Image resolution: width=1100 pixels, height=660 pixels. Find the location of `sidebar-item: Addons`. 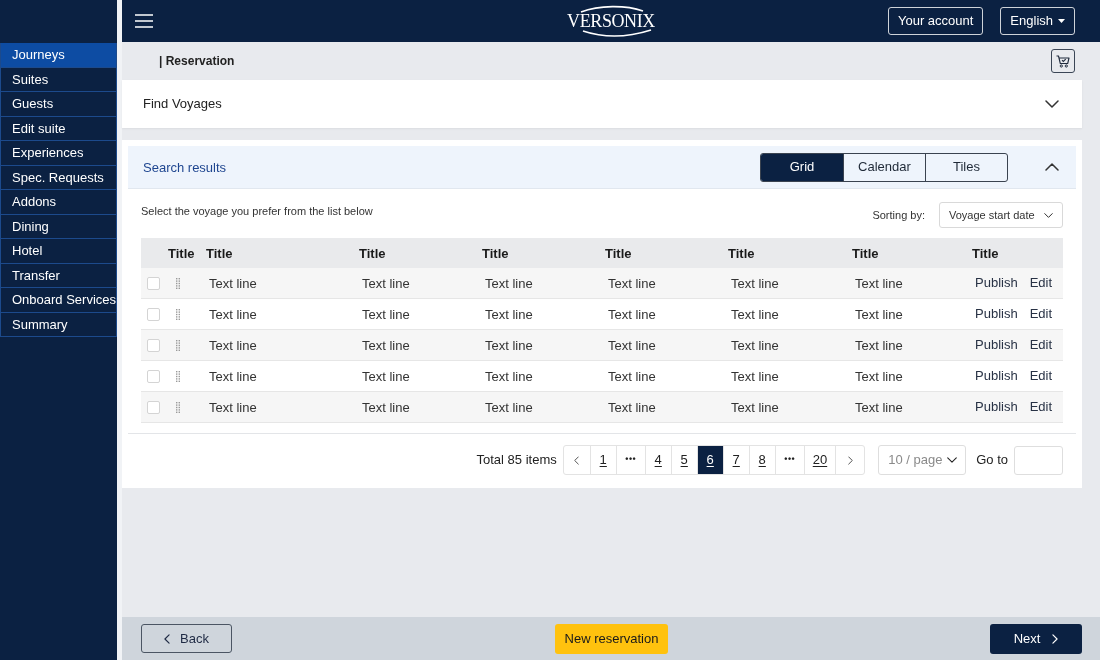

sidebar-item: Addons is located at coordinates (58, 202).